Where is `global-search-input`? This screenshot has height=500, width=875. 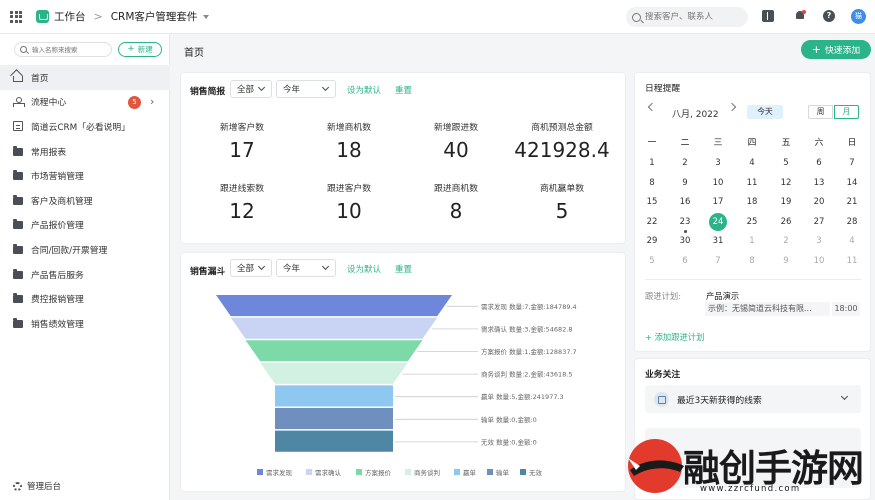
global-search-input is located at coordinates (693, 17).